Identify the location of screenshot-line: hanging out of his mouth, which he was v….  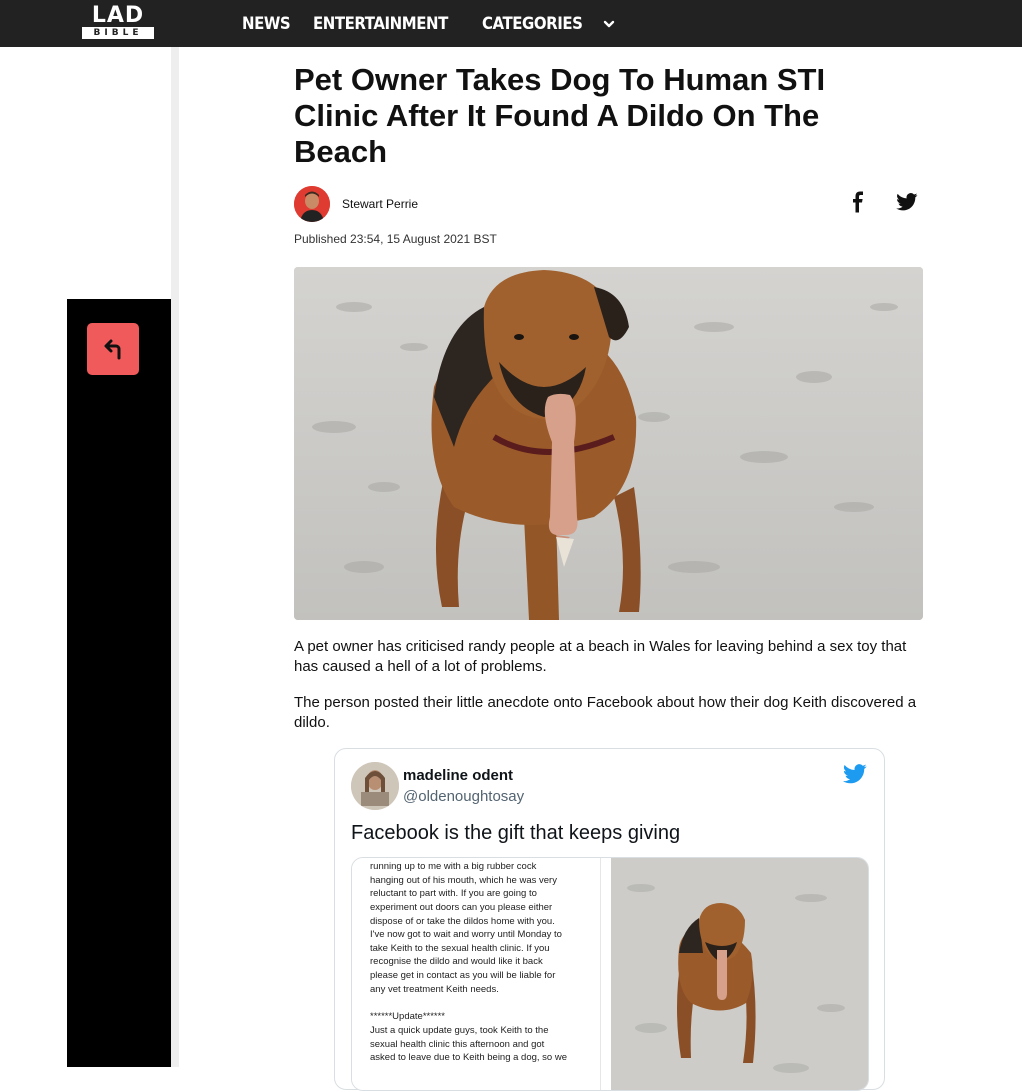
(463, 880).